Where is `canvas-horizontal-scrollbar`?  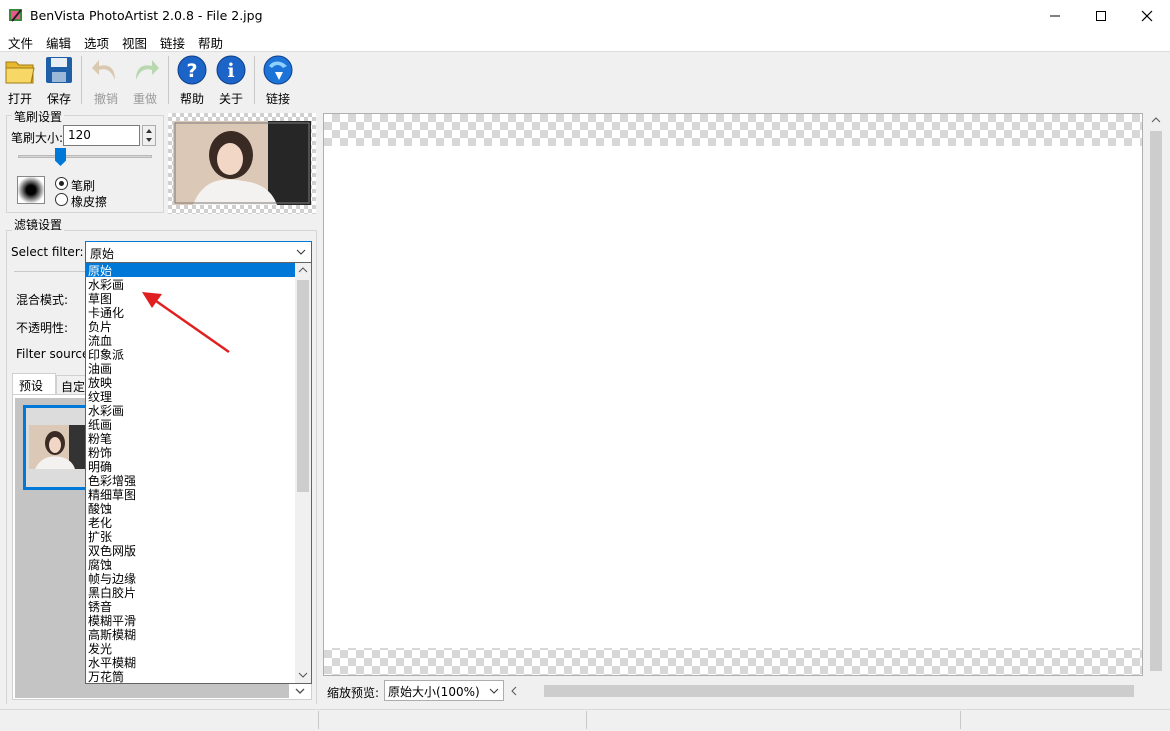 canvas-horizontal-scrollbar is located at coordinates (826, 691).